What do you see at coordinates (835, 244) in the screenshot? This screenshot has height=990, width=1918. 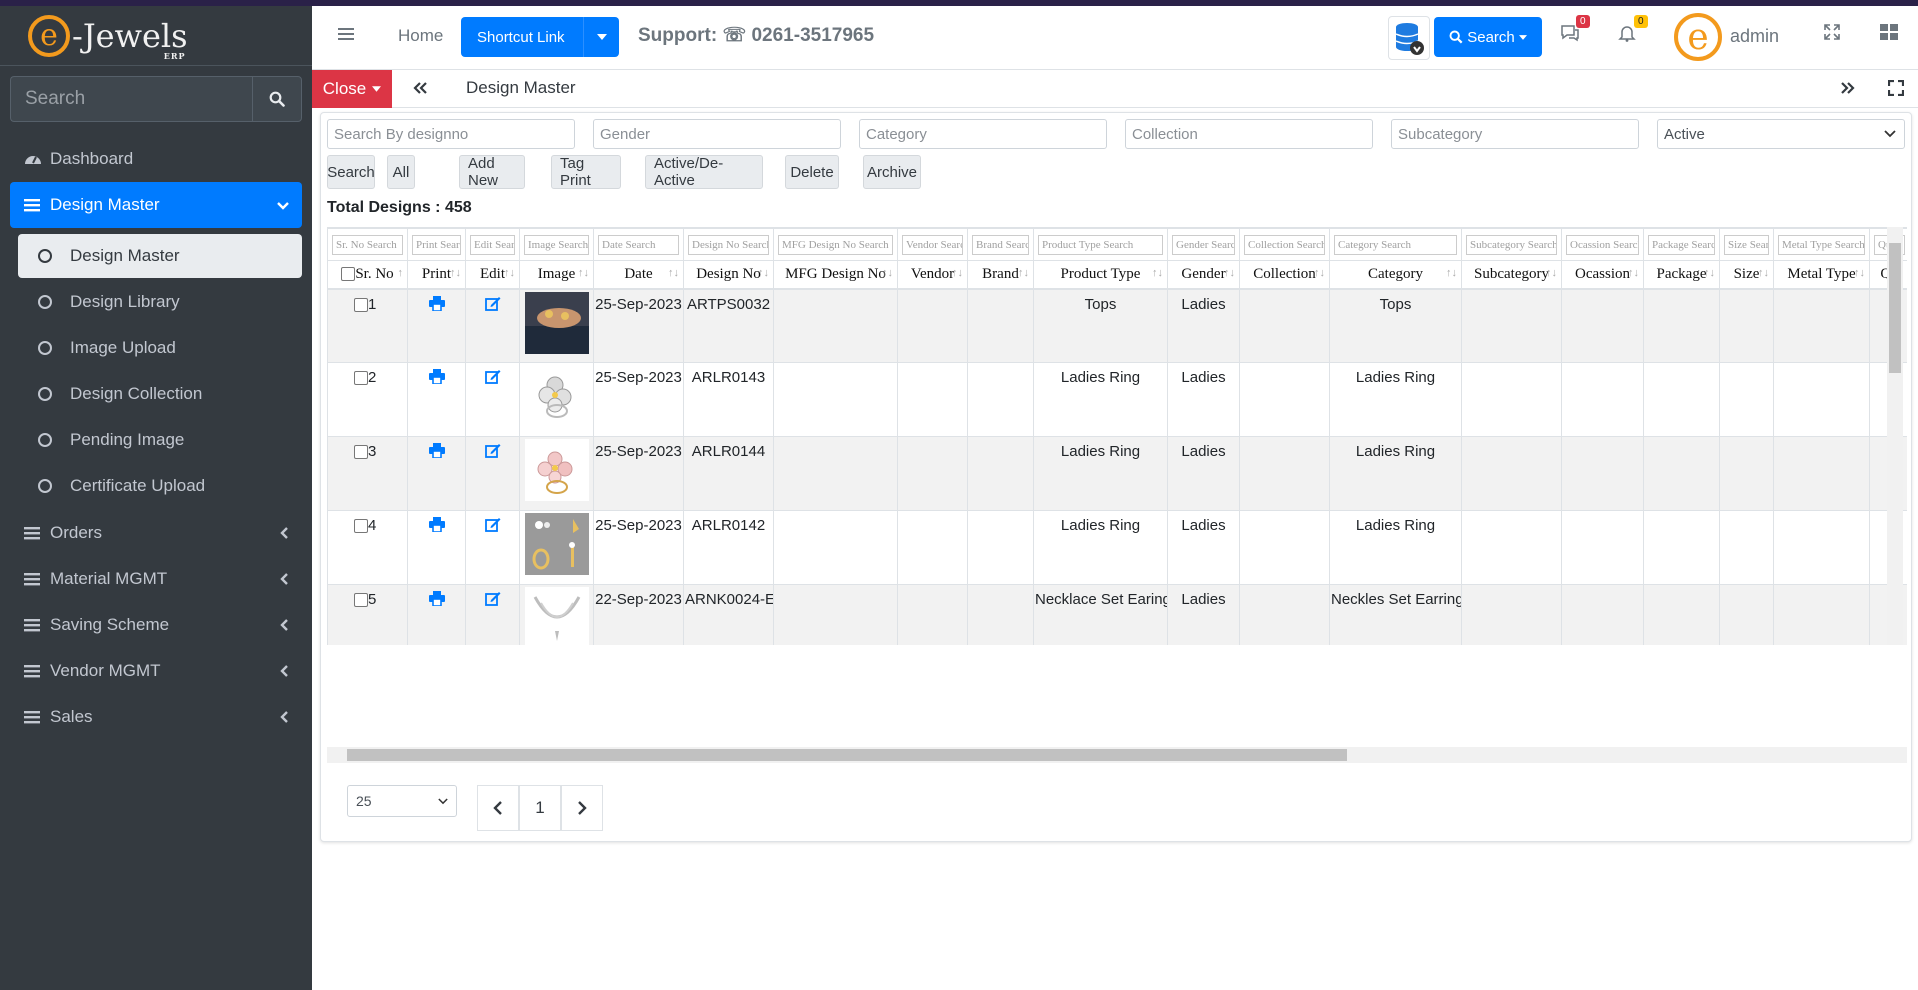 I see `column-search-input: MFG Design No Search` at bounding box center [835, 244].